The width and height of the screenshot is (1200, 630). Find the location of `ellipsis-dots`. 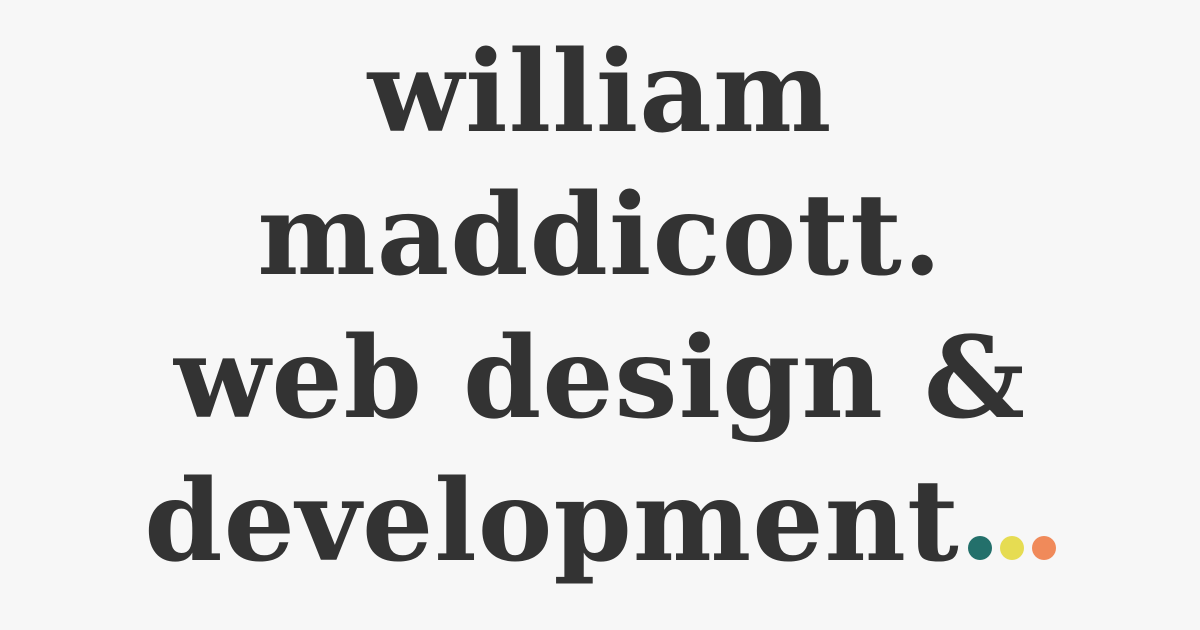

ellipsis-dots is located at coordinates (1011, 548).